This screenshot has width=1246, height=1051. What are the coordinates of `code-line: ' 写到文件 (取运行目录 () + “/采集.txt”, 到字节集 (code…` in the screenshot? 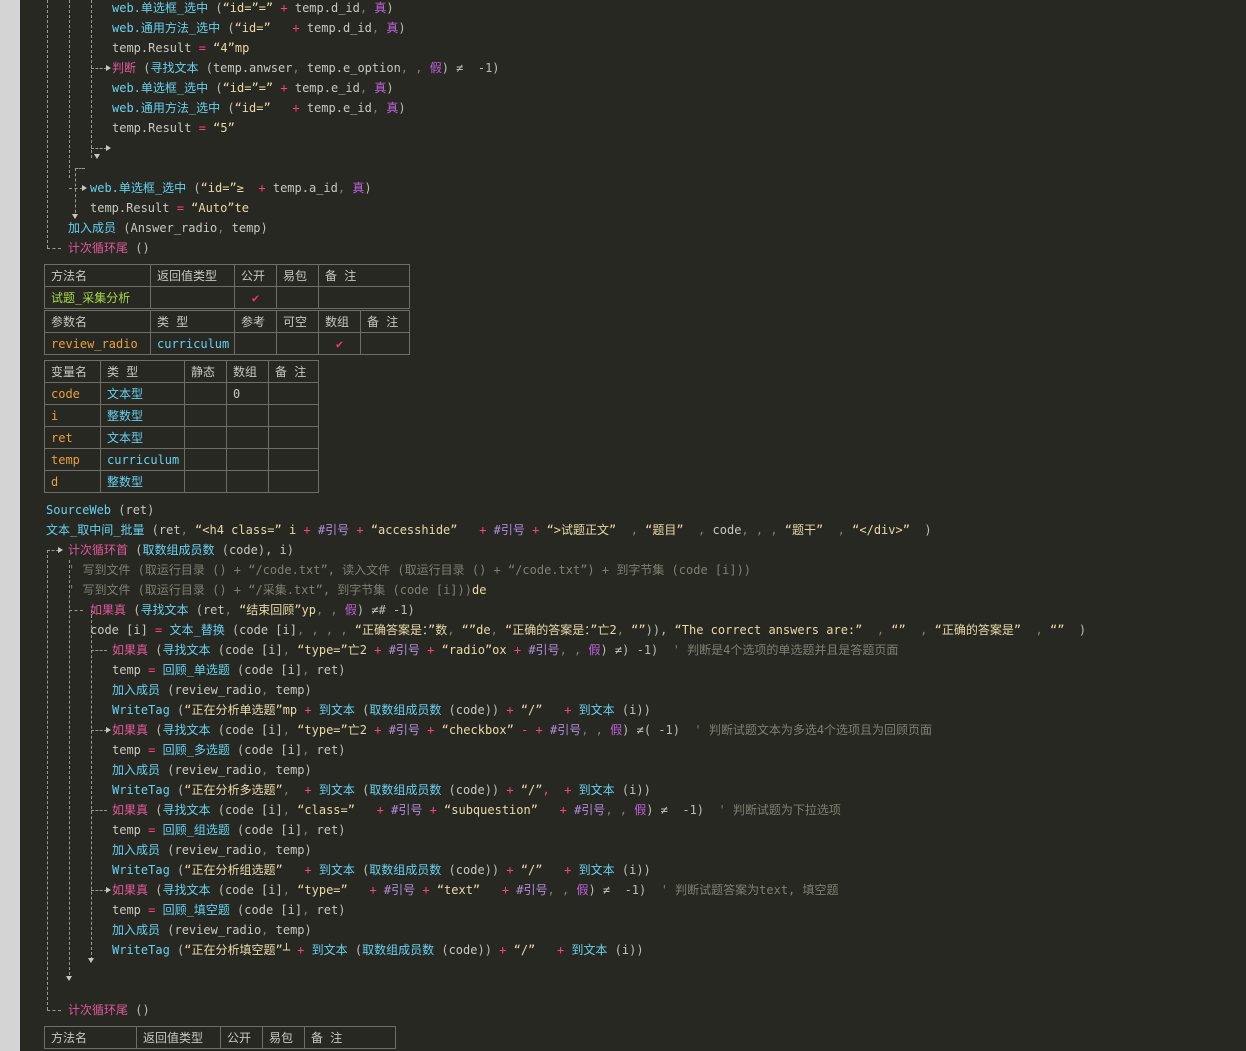 It's located at (277, 590).